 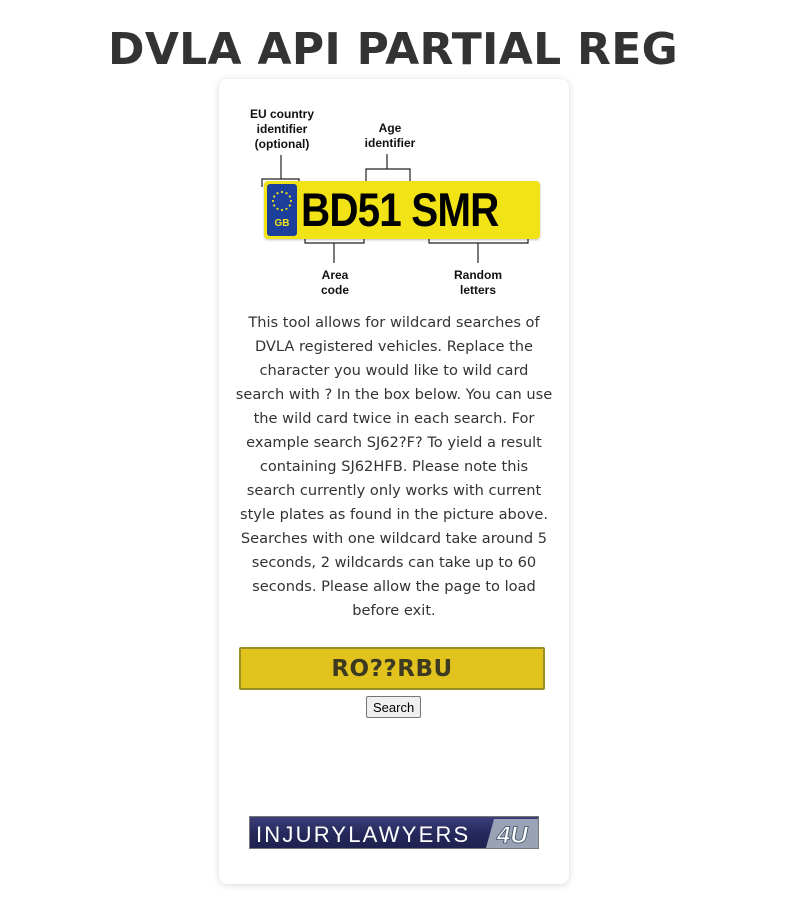 I want to click on plate-registration-text: BD51 SMR, so click(x=400, y=209).